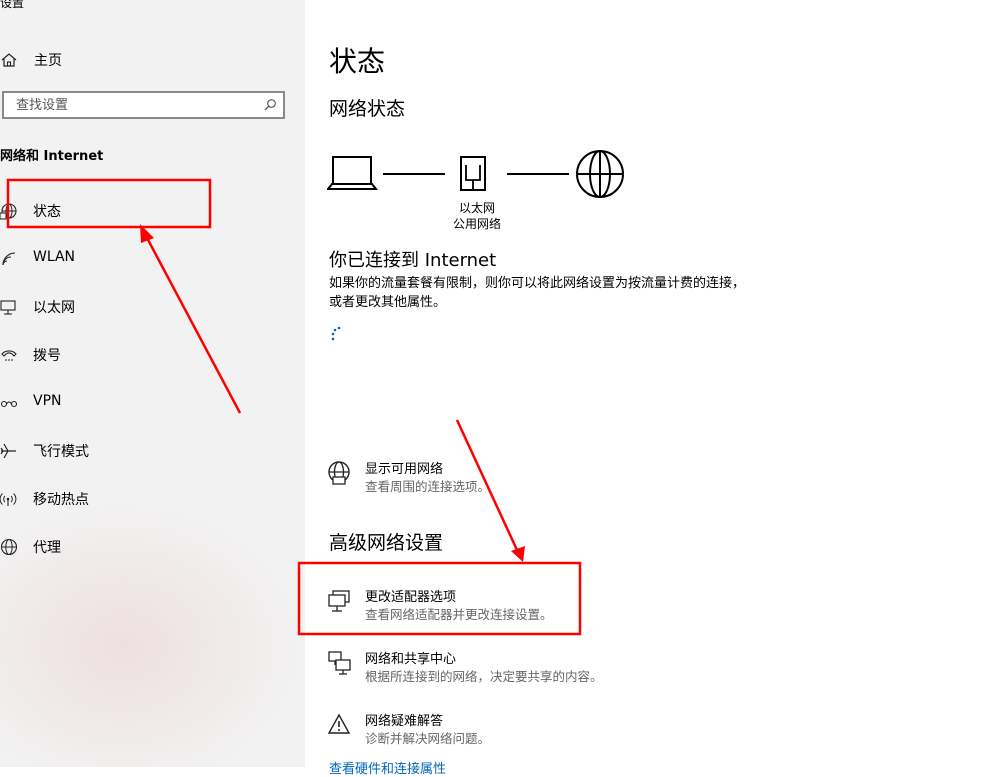  I want to click on sidebar-item-vpn: VPN, so click(150, 403).